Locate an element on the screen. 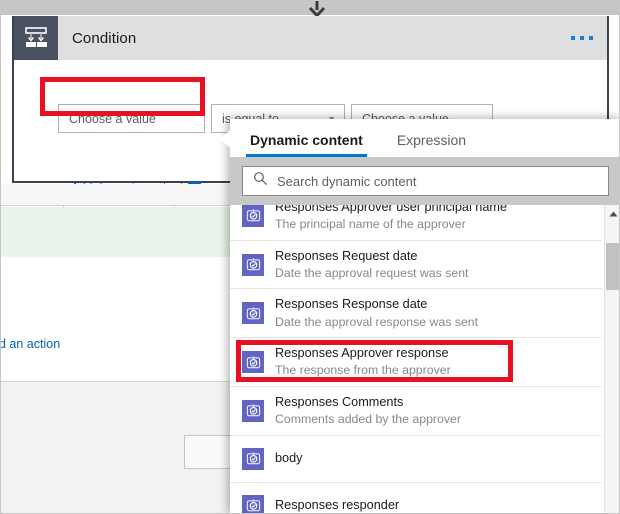 This screenshot has height=514, width=620. list-item-title: Responses Response date is located at coordinates (351, 304).